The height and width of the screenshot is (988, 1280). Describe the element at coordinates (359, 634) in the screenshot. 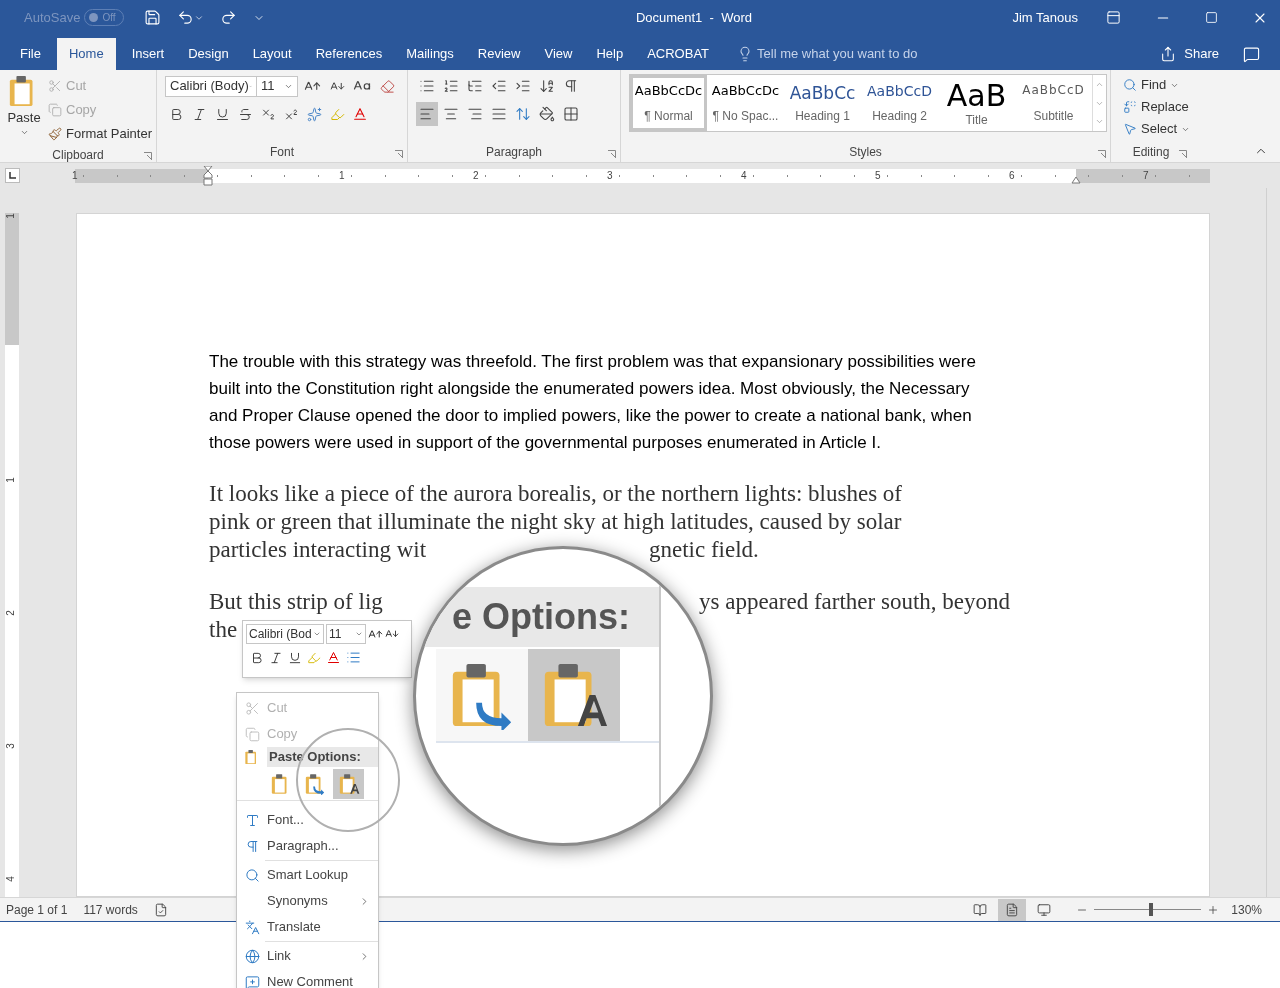

I see `caret-icon` at that location.